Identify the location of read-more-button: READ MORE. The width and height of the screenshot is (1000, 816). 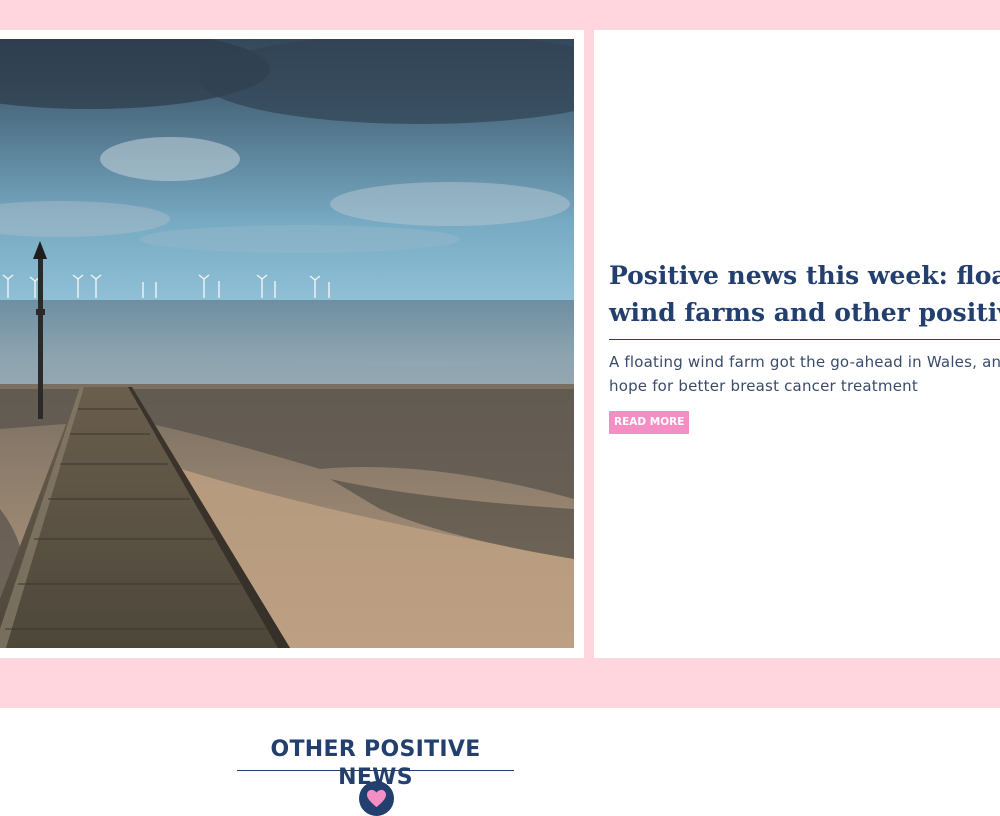
(649, 422).